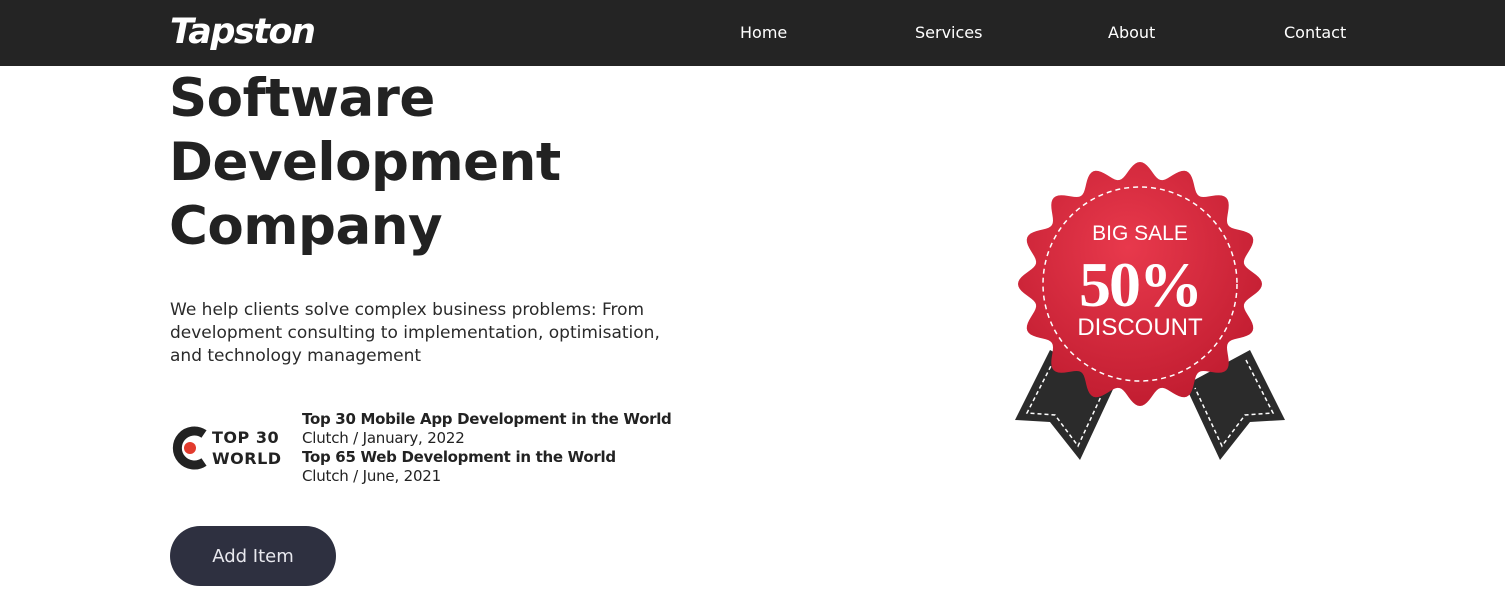 This screenshot has width=1505, height=596. I want to click on nav-services-link: Services, so click(948, 33).